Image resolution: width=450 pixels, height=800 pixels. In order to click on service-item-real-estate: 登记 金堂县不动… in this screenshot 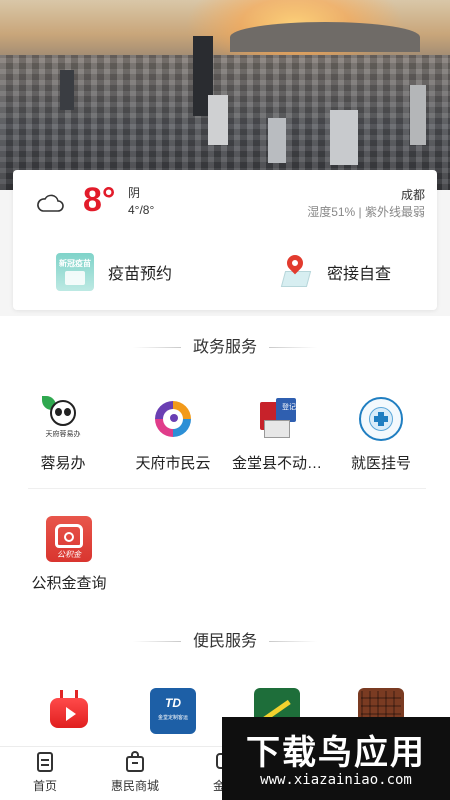, I will do `click(277, 434)`.